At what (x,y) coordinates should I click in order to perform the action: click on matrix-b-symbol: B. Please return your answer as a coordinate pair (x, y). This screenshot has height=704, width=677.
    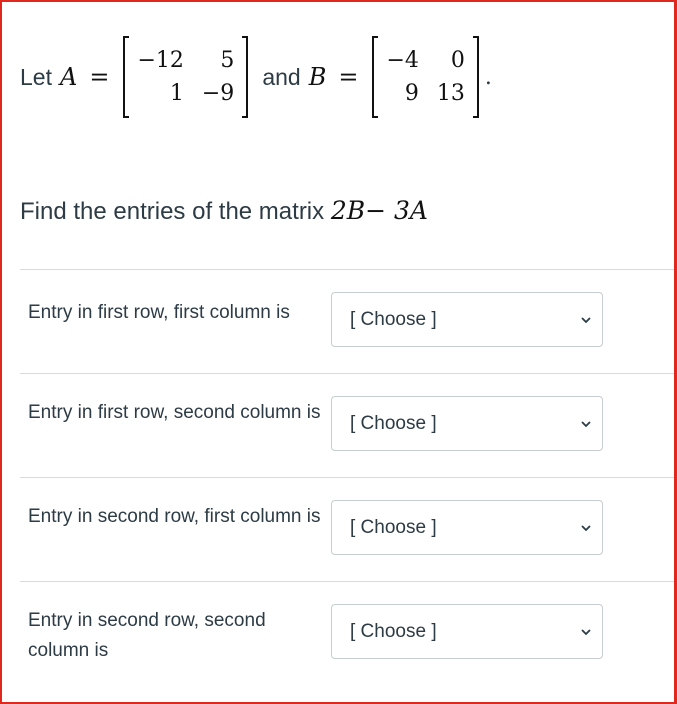
    Looking at the image, I should click on (317, 77).